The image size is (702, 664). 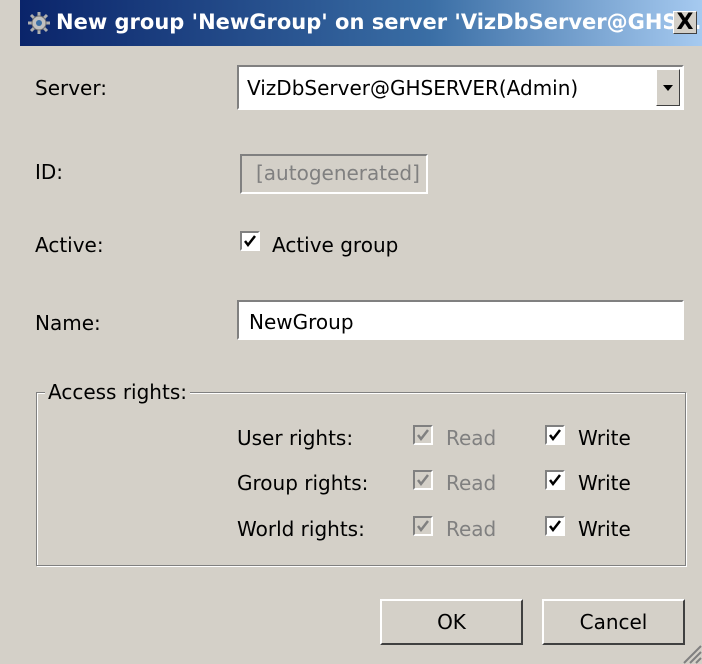 I want to click on world-read-checkbox, so click(x=423, y=526).